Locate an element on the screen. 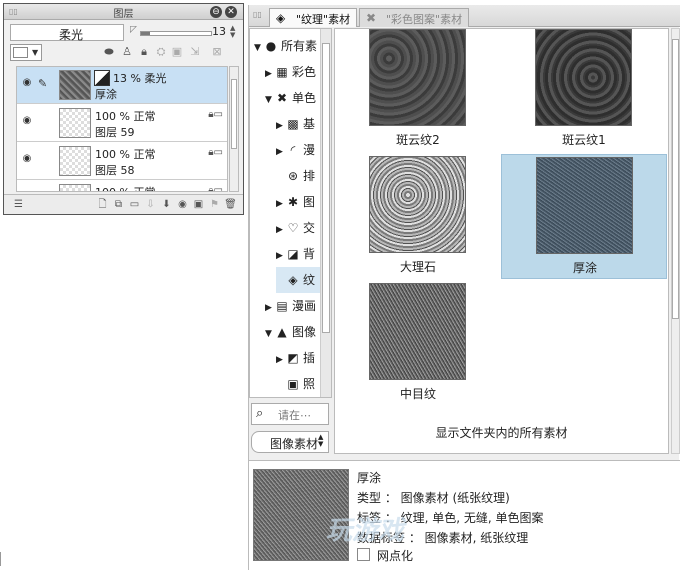  tree-folder-item: ▶ ♡ 交 is located at coordinates (300, 228).